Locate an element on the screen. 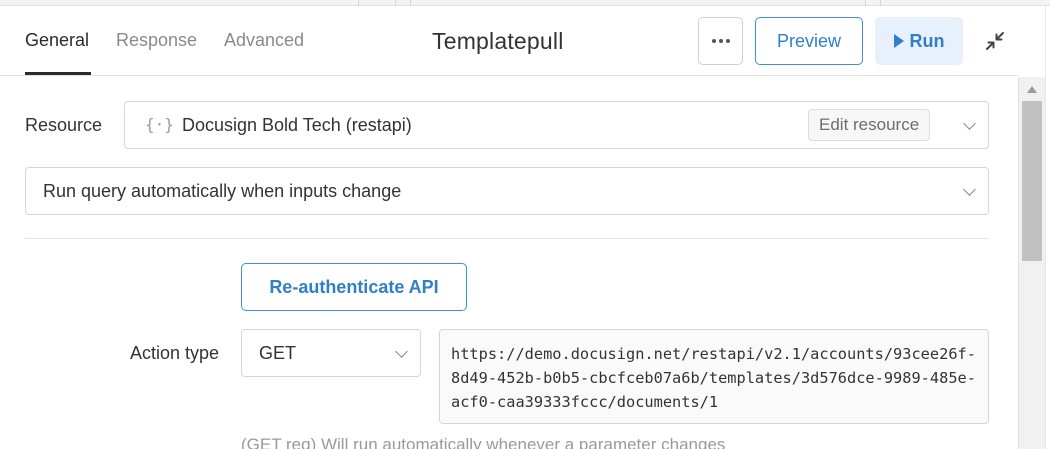  collapse-arrows-icon is located at coordinates (995, 41).